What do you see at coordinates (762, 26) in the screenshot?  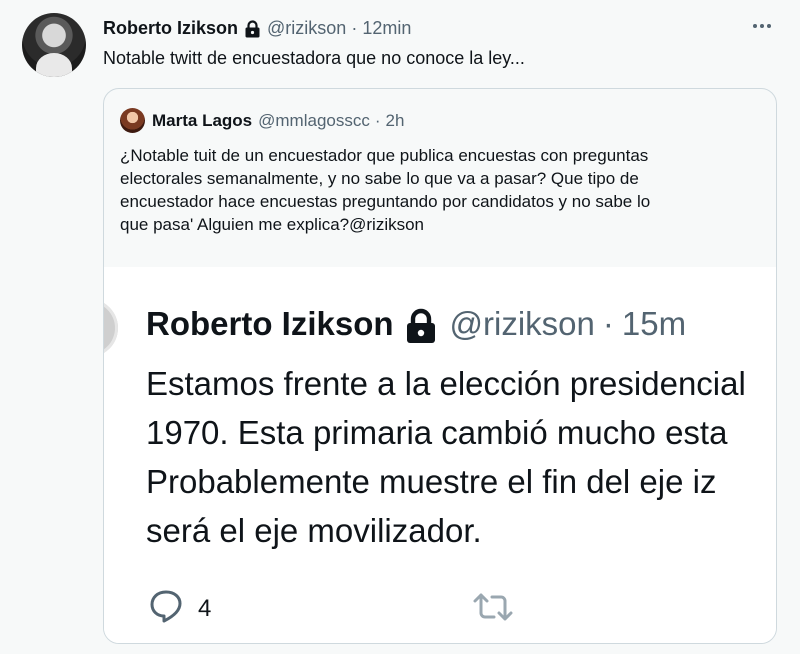 I see `more-icon` at bounding box center [762, 26].